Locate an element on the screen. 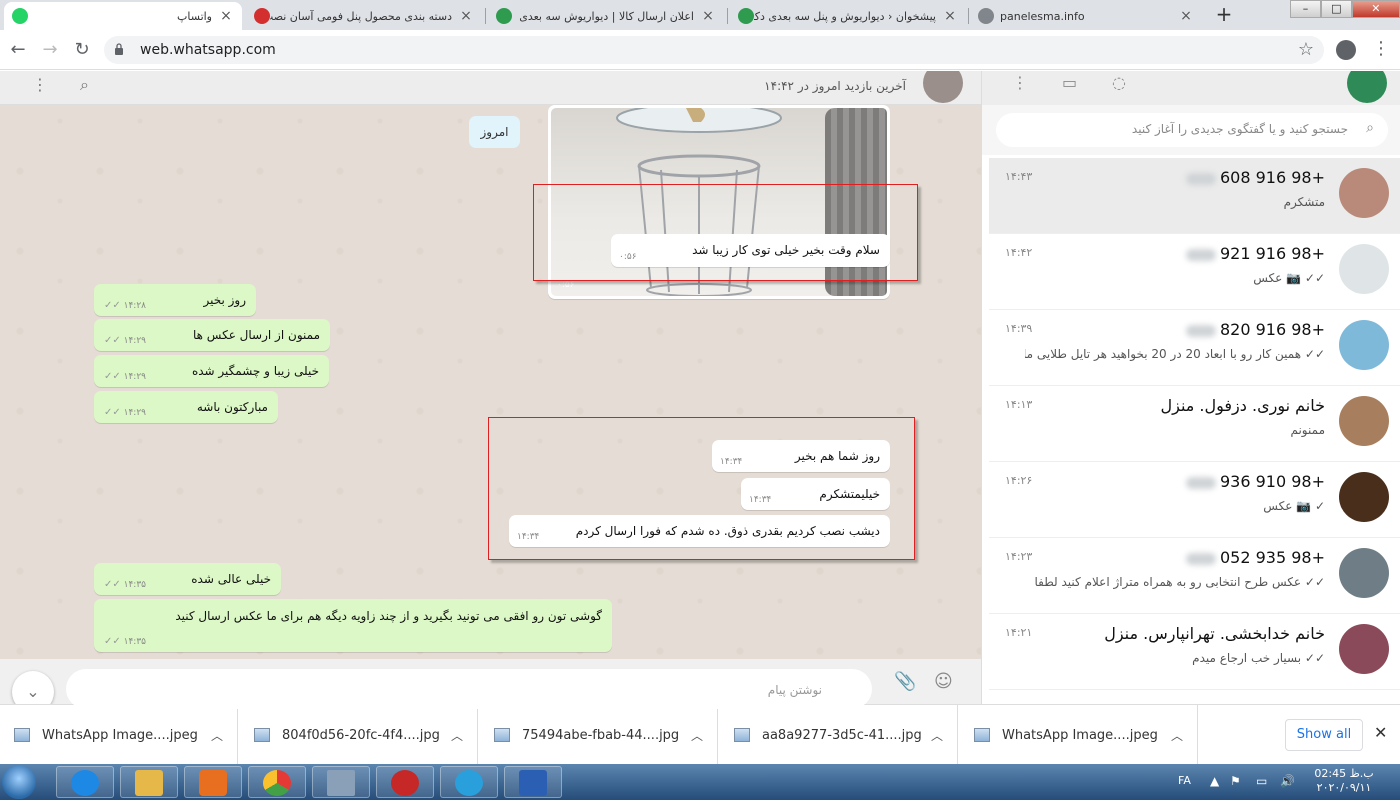 The image size is (1400, 800). internet-explorer-icon is located at coordinates (85, 782).